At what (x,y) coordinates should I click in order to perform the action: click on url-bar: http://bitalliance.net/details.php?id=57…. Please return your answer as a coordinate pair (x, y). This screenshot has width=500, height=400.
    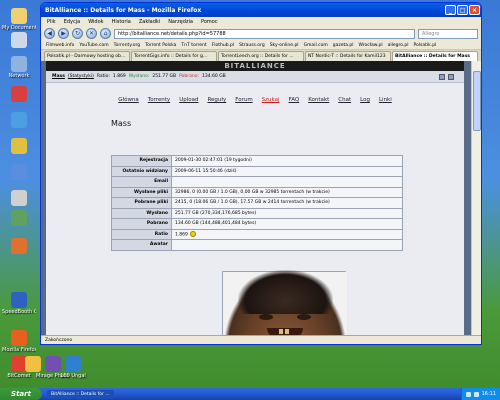
    Looking at the image, I should click on (264, 33).